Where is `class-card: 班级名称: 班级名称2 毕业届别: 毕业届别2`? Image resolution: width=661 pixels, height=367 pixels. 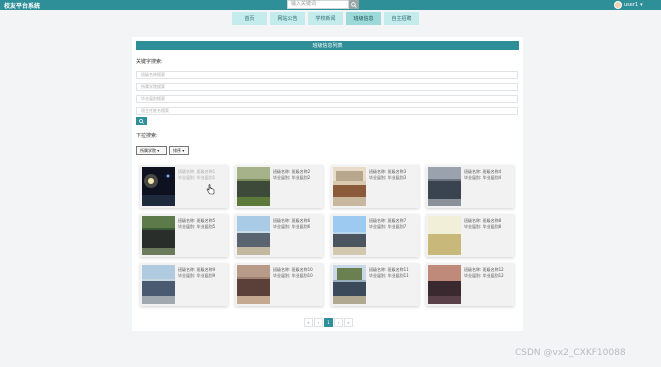
class-card: 班级名称: 班级名称2 毕业届别: 毕业届别2 is located at coordinates (279, 186).